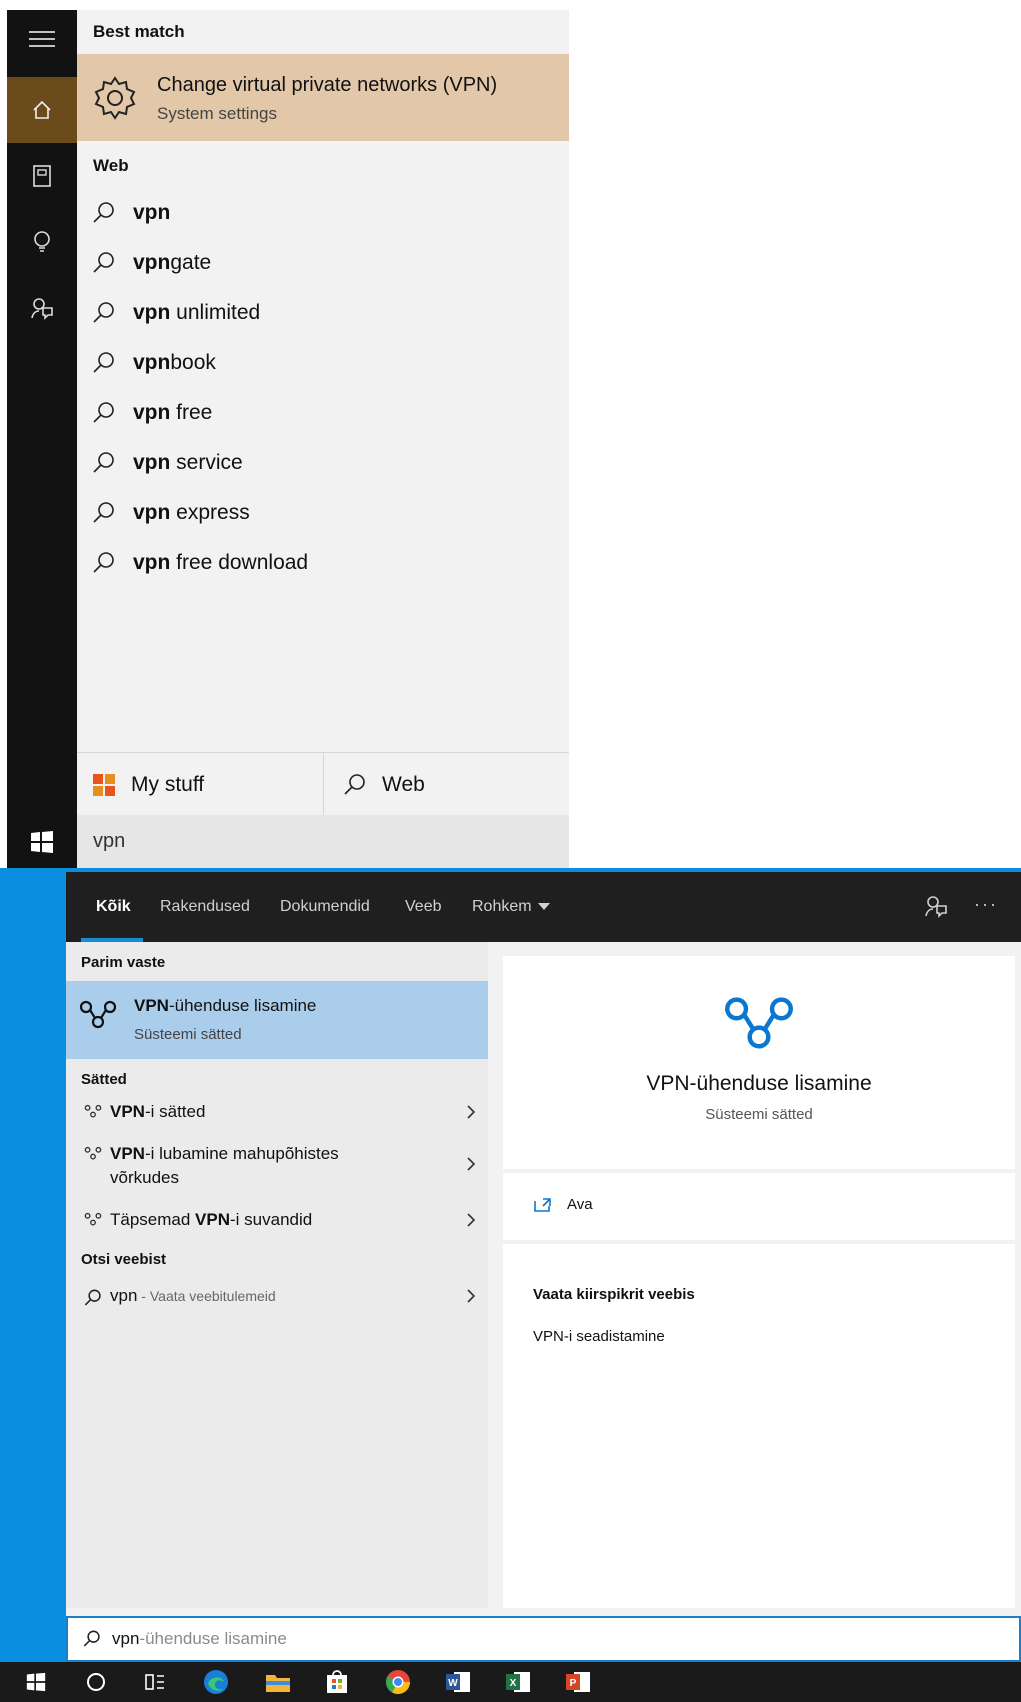 The width and height of the screenshot is (1021, 1702). What do you see at coordinates (325, 907) in the screenshot?
I see `tab-documents: Dokumendid` at bounding box center [325, 907].